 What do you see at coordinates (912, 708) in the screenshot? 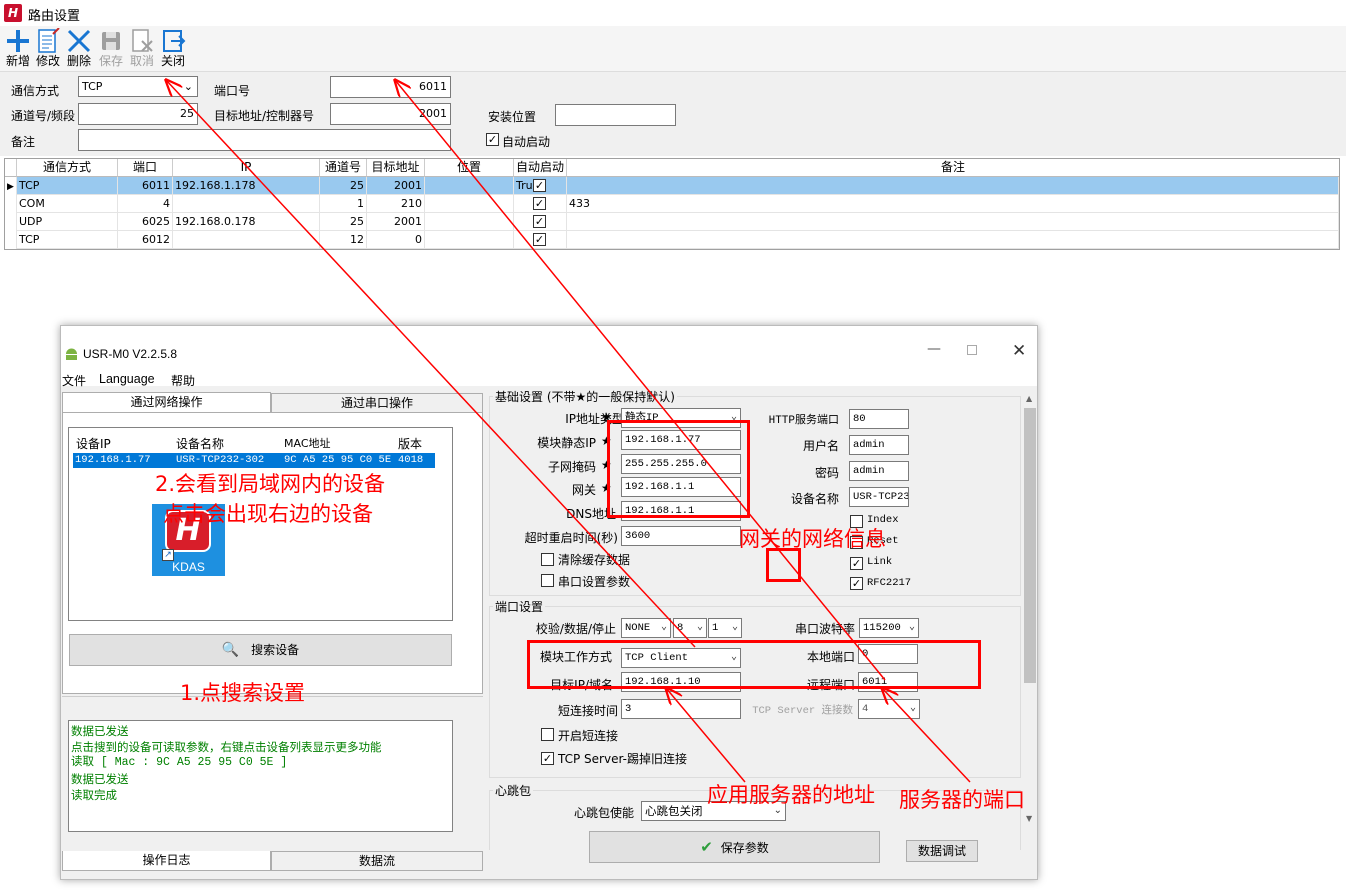
I see `chevron-down-icon: ⌄` at bounding box center [912, 708].